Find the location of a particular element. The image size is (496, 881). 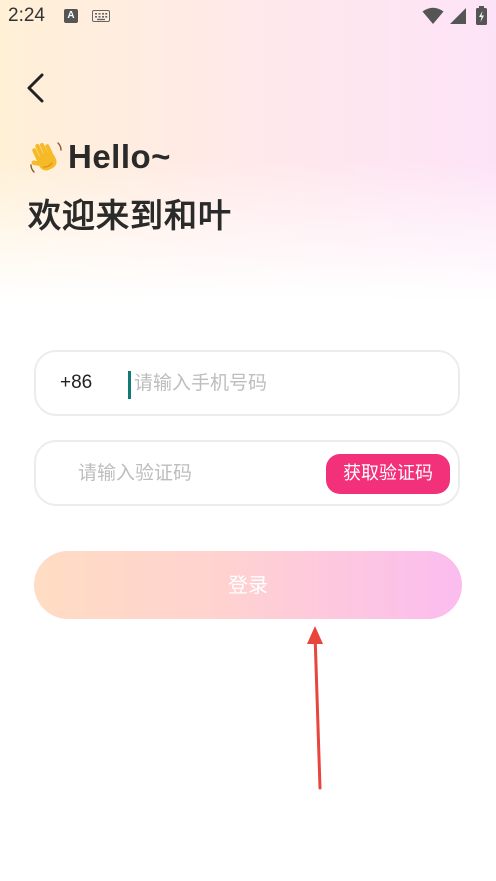

phone-input: 请输入手机号码 is located at coordinates (200, 383).